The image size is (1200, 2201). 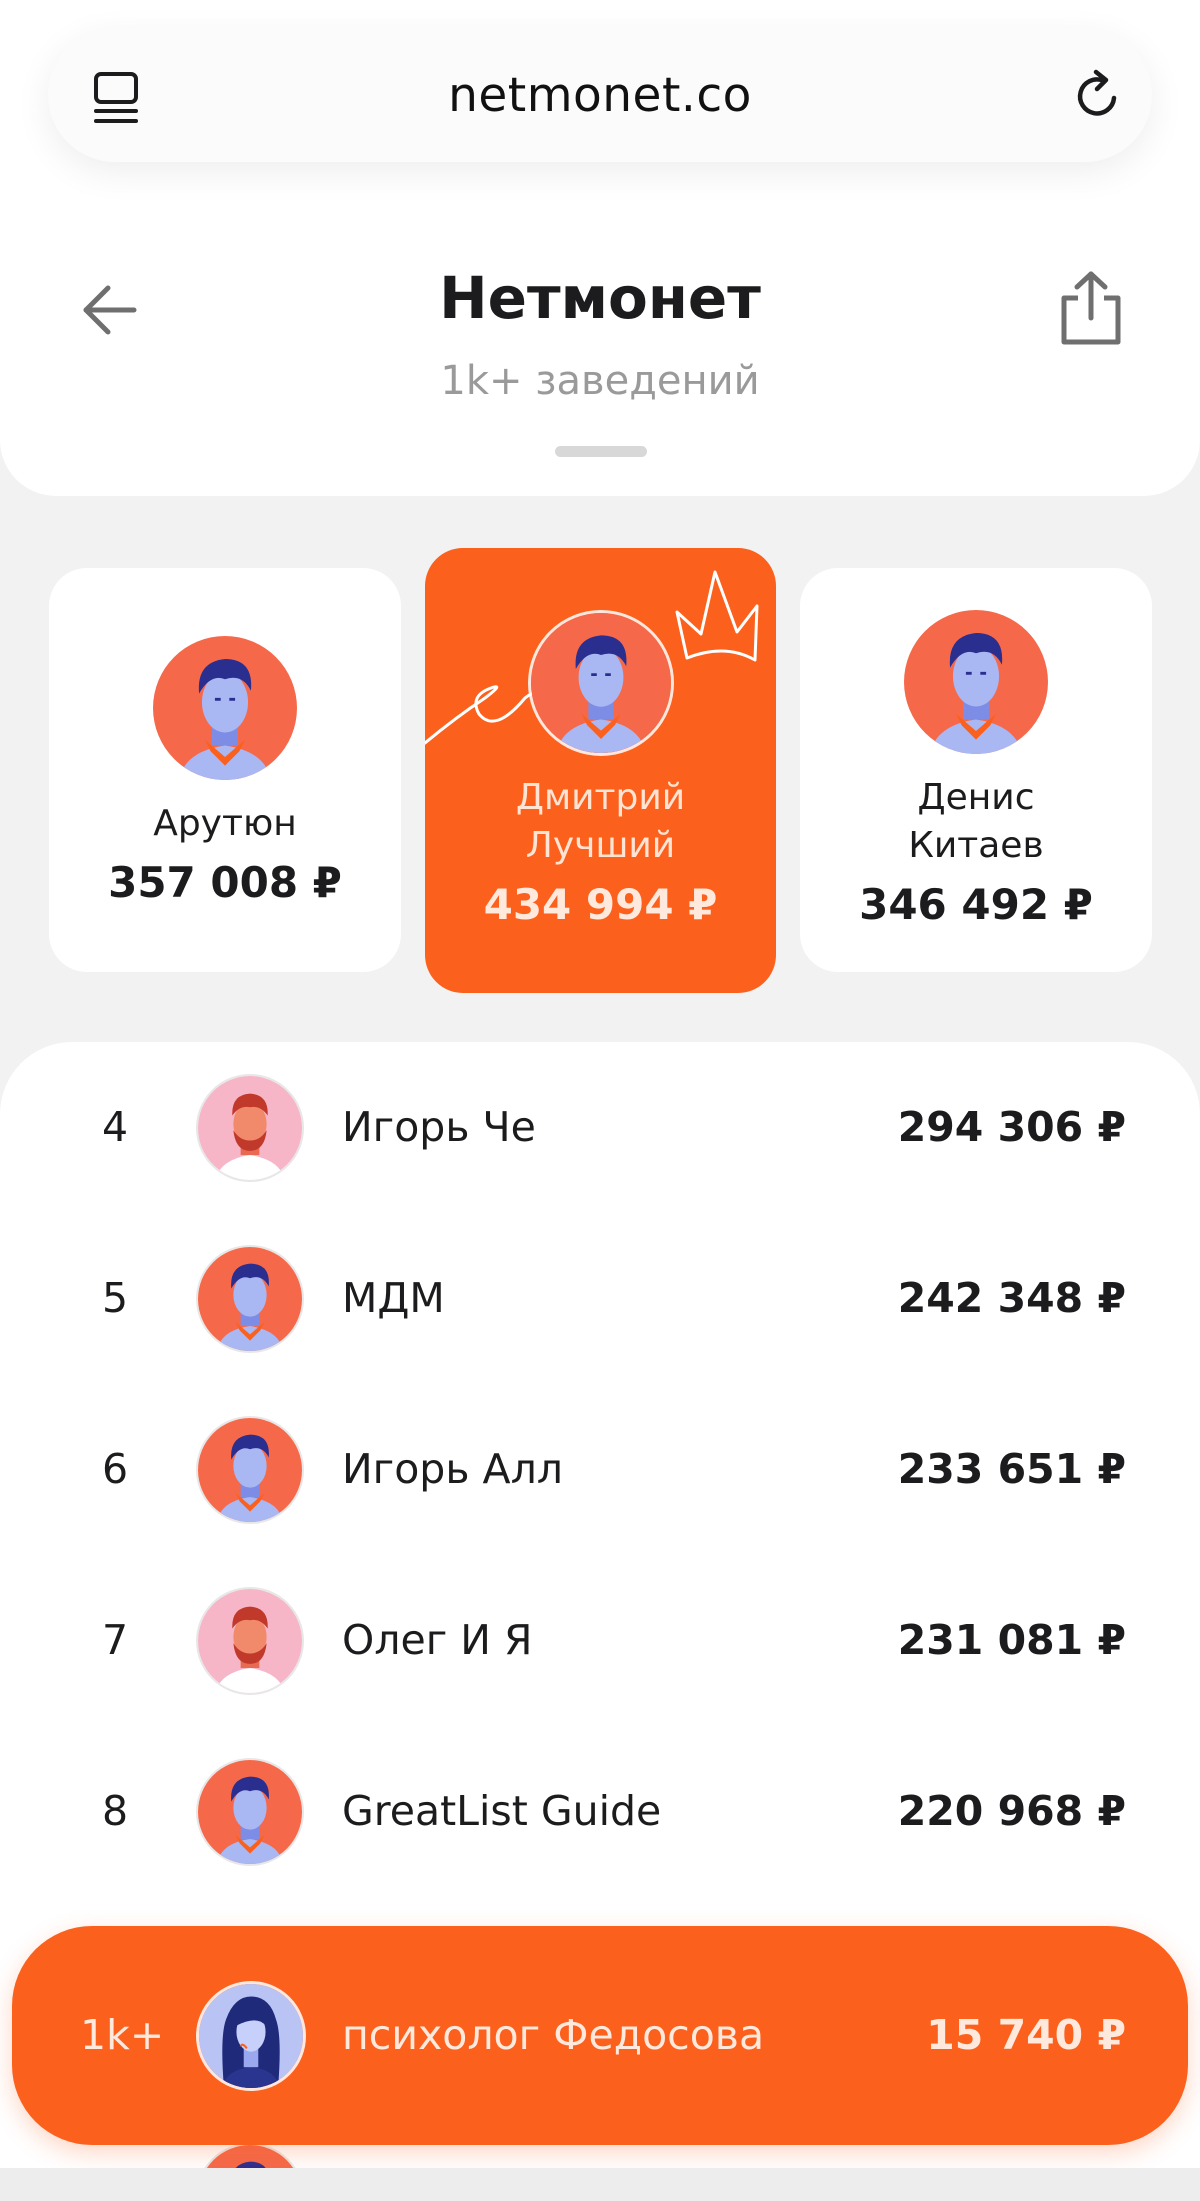 I want to click on url-text: netmonet.co, so click(x=600, y=95).